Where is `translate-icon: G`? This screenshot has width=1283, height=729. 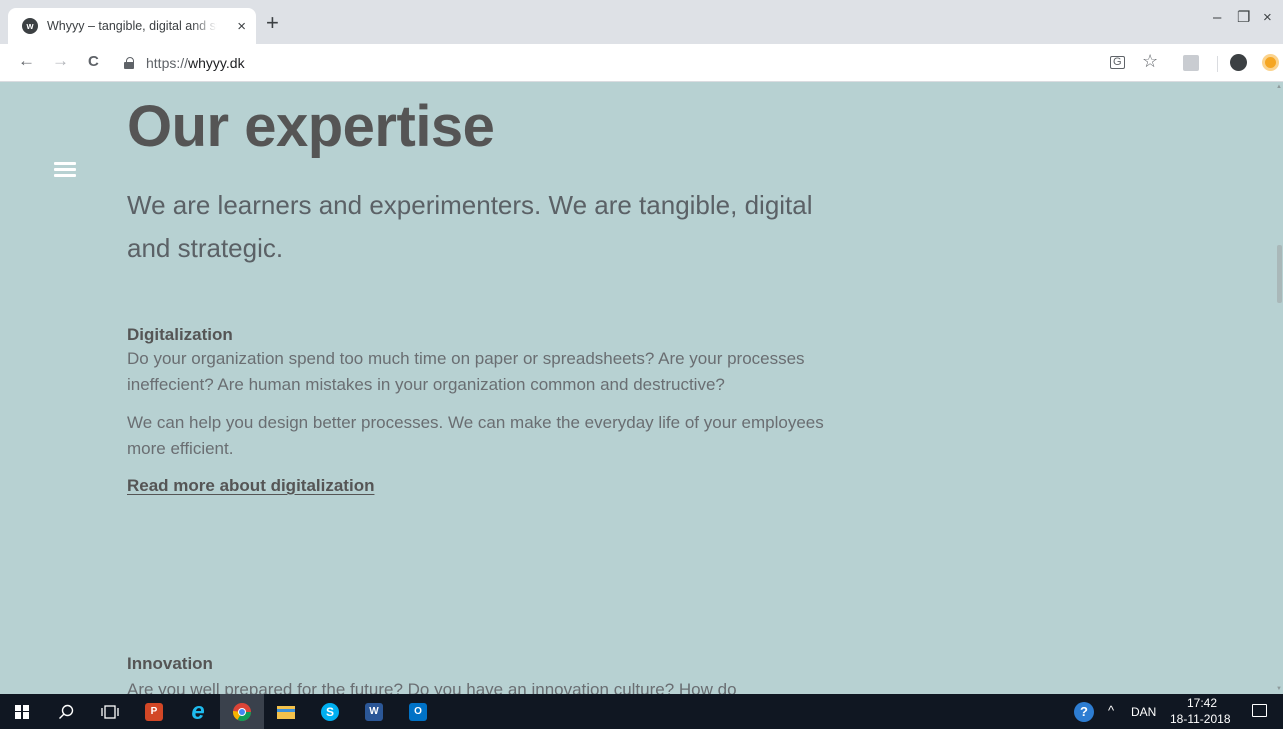 translate-icon: G is located at coordinates (1117, 62).